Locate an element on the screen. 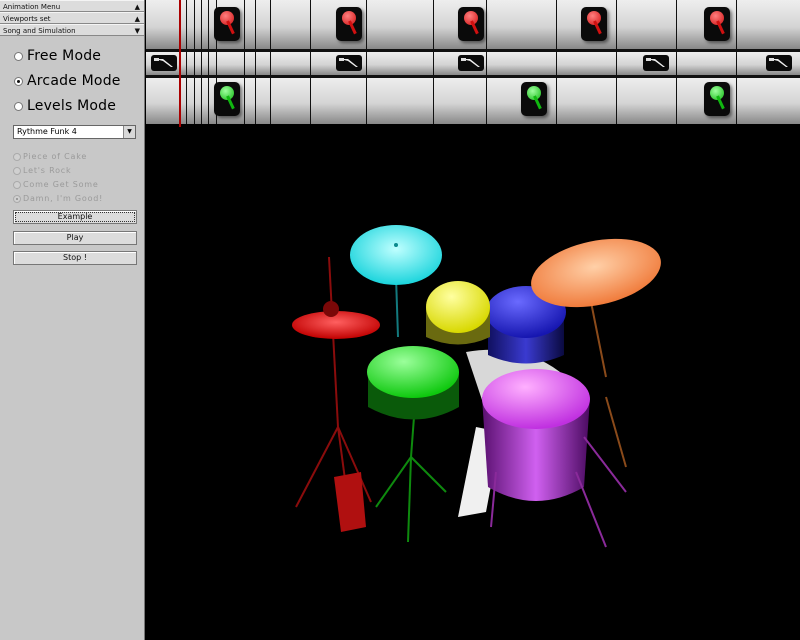 The height and width of the screenshot is (640, 800). rollout-label: Viewports set is located at coordinates (27, 19).